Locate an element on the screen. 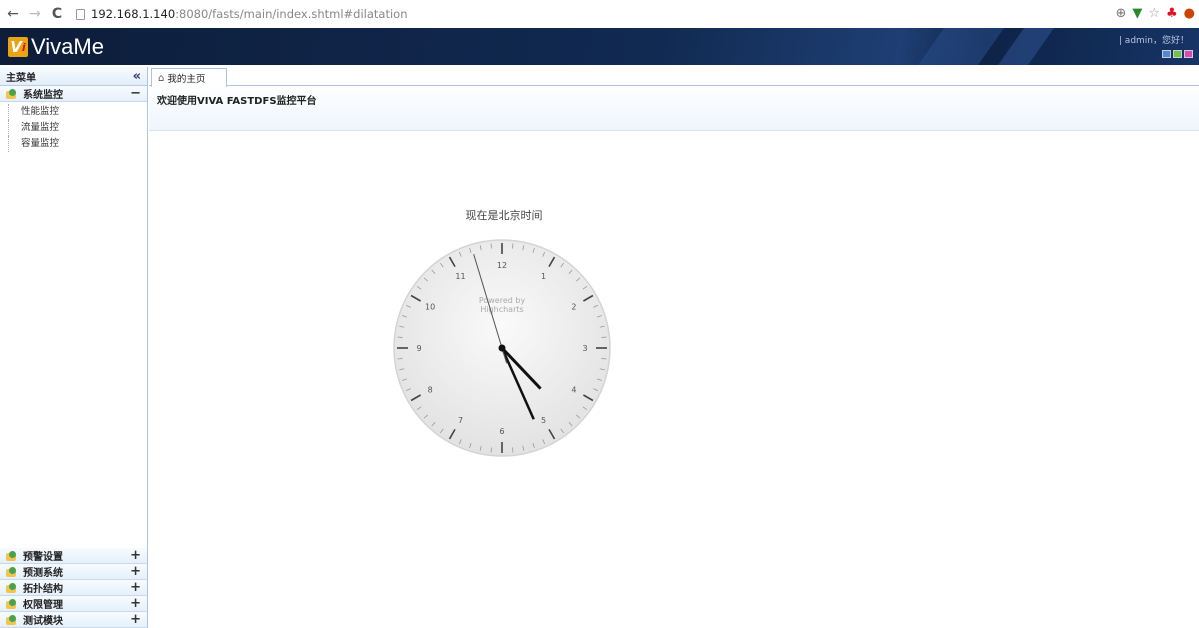 The height and width of the screenshot is (628, 1199). extension-2-icon: ● is located at coordinates (1189, 13).